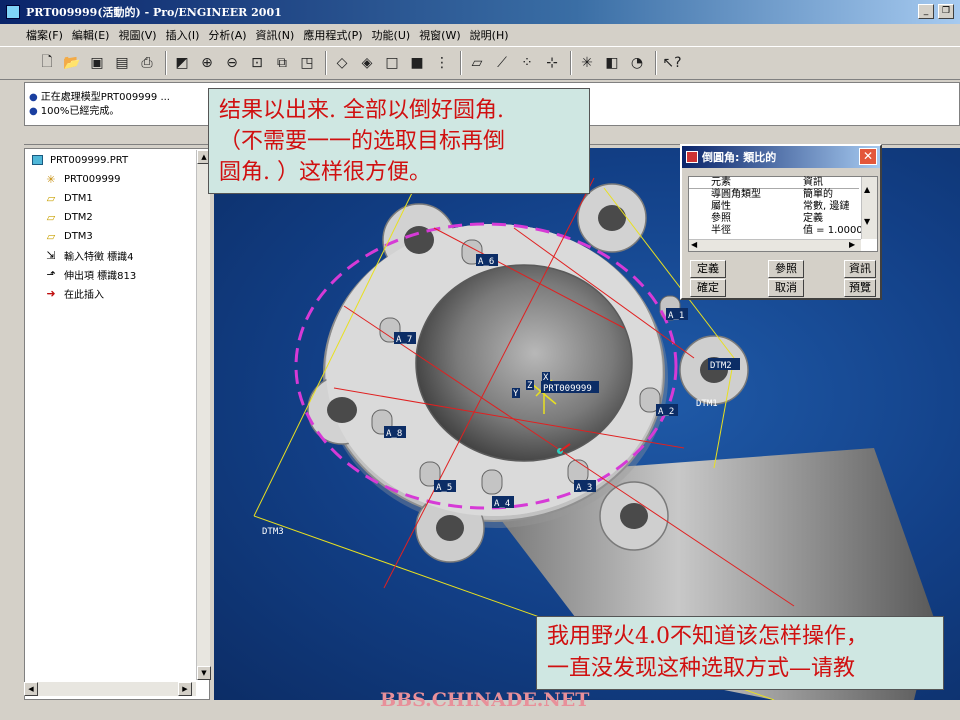 This screenshot has width=960, height=720. What do you see at coordinates (692, 157) in the screenshot?
I see `round-feature-icon` at bounding box center [692, 157].